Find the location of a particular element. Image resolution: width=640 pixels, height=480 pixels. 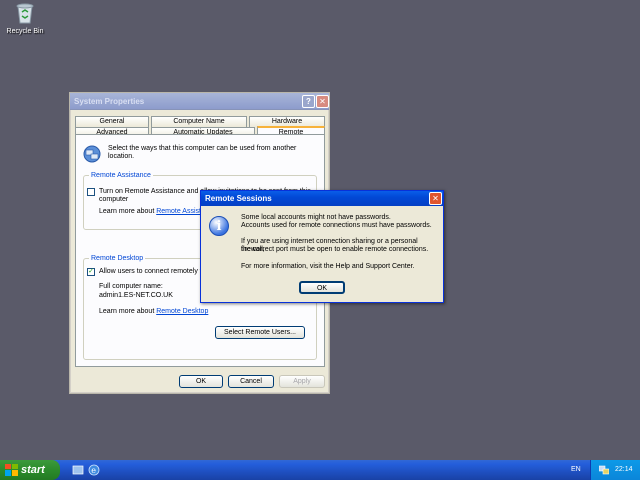

remote-assistance-checkbox is located at coordinates (91, 192).